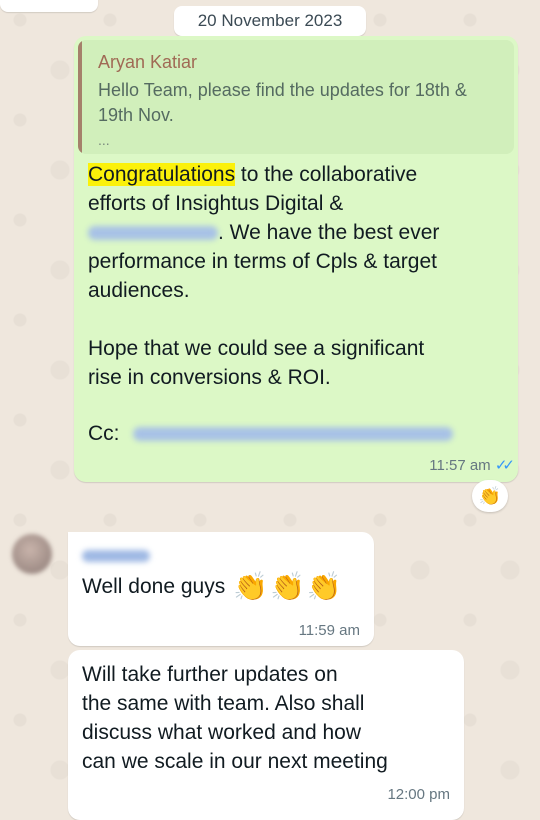  What do you see at coordinates (262, 261) in the screenshot?
I see `message-line: performance in terms of Cpls & target` at bounding box center [262, 261].